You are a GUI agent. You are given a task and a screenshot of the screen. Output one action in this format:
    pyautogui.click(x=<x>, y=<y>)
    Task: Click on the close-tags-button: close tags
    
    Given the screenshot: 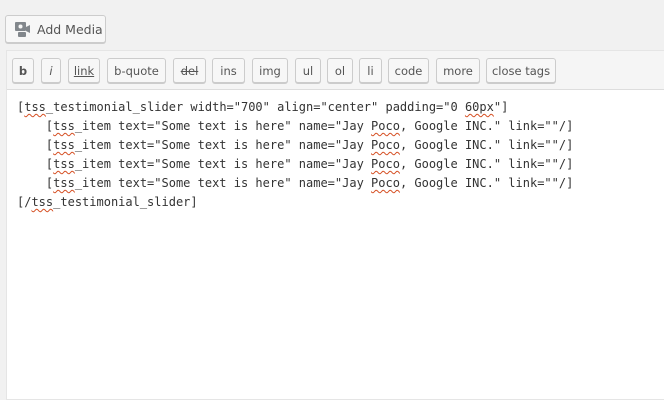 What is the action you would take?
    pyautogui.click(x=521, y=70)
    